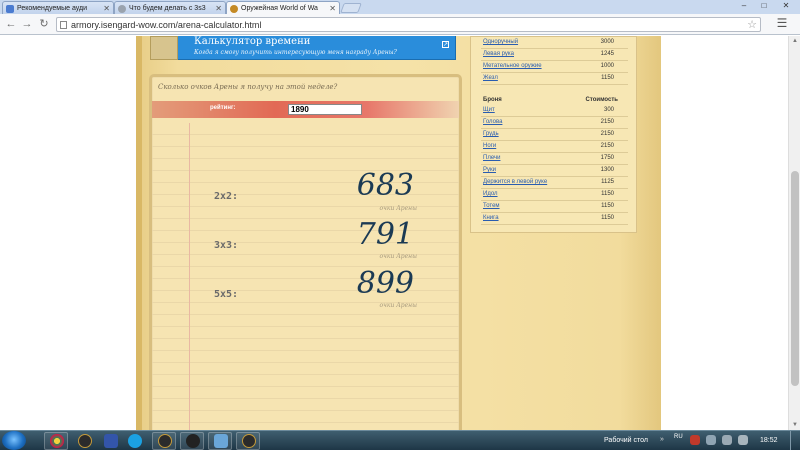  Describe the element at coordinates (727, 440) in the screenshot. I see `network-icon` at that location.